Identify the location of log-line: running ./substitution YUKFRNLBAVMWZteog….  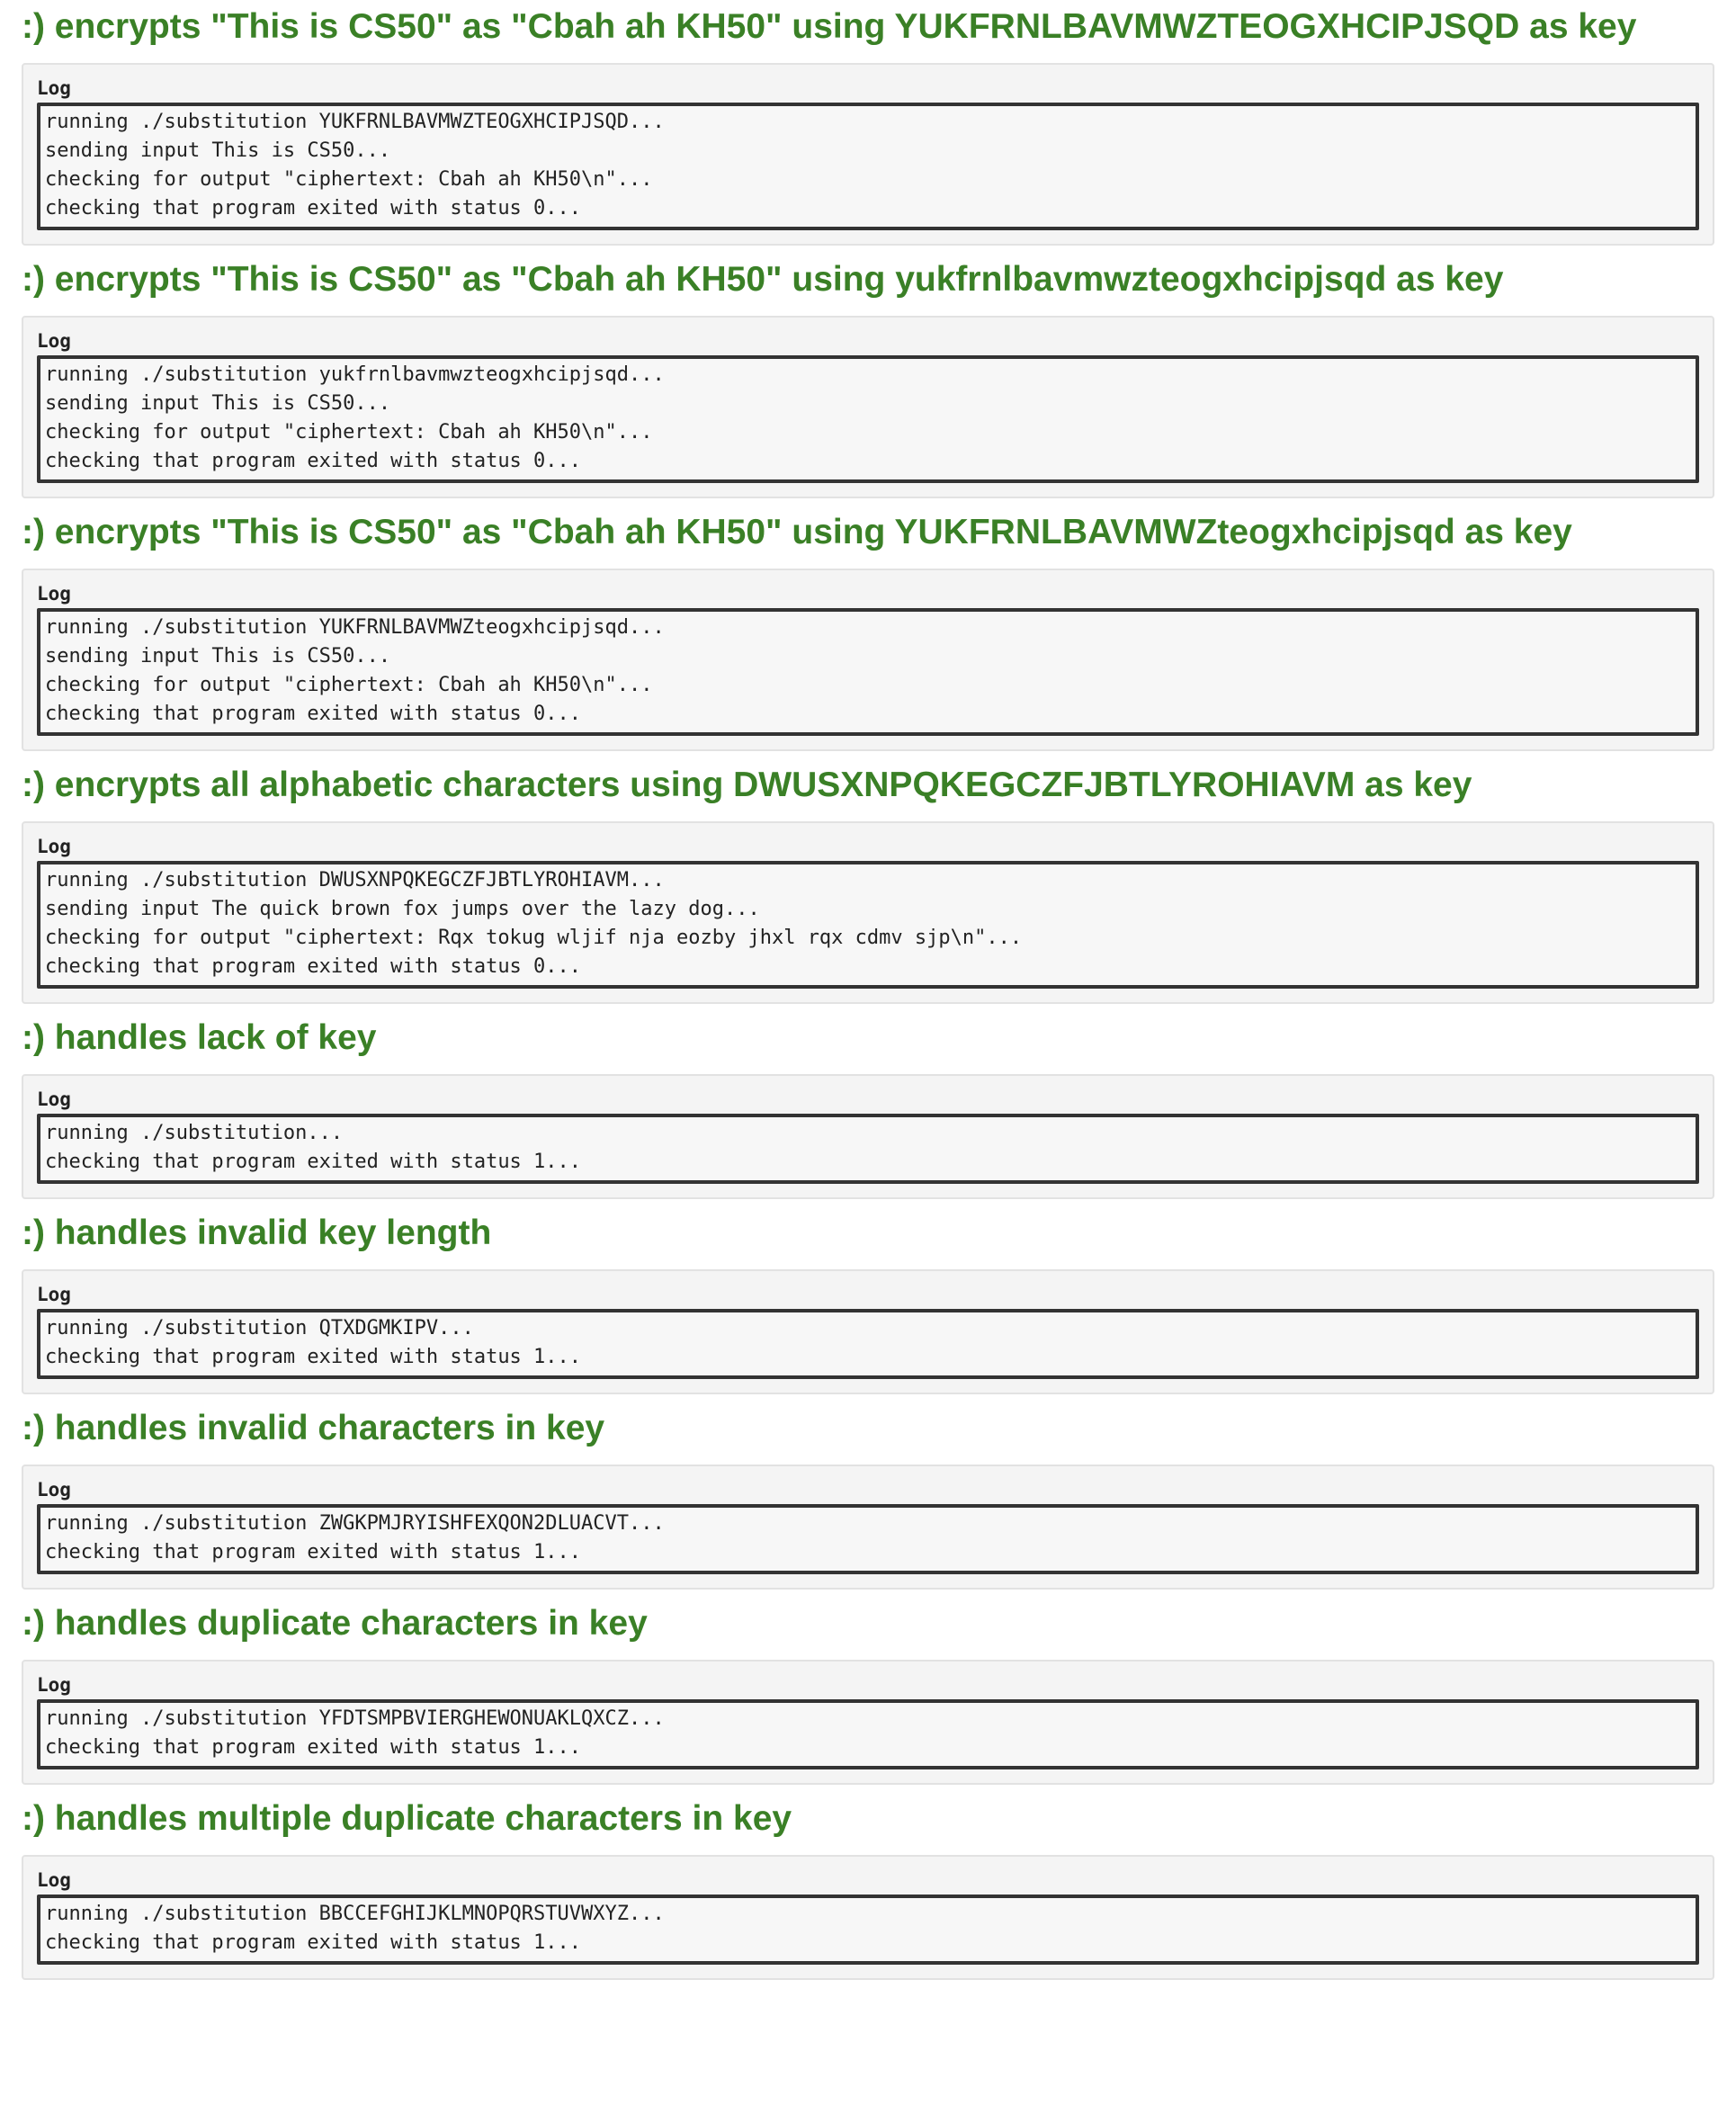
(355, 627).